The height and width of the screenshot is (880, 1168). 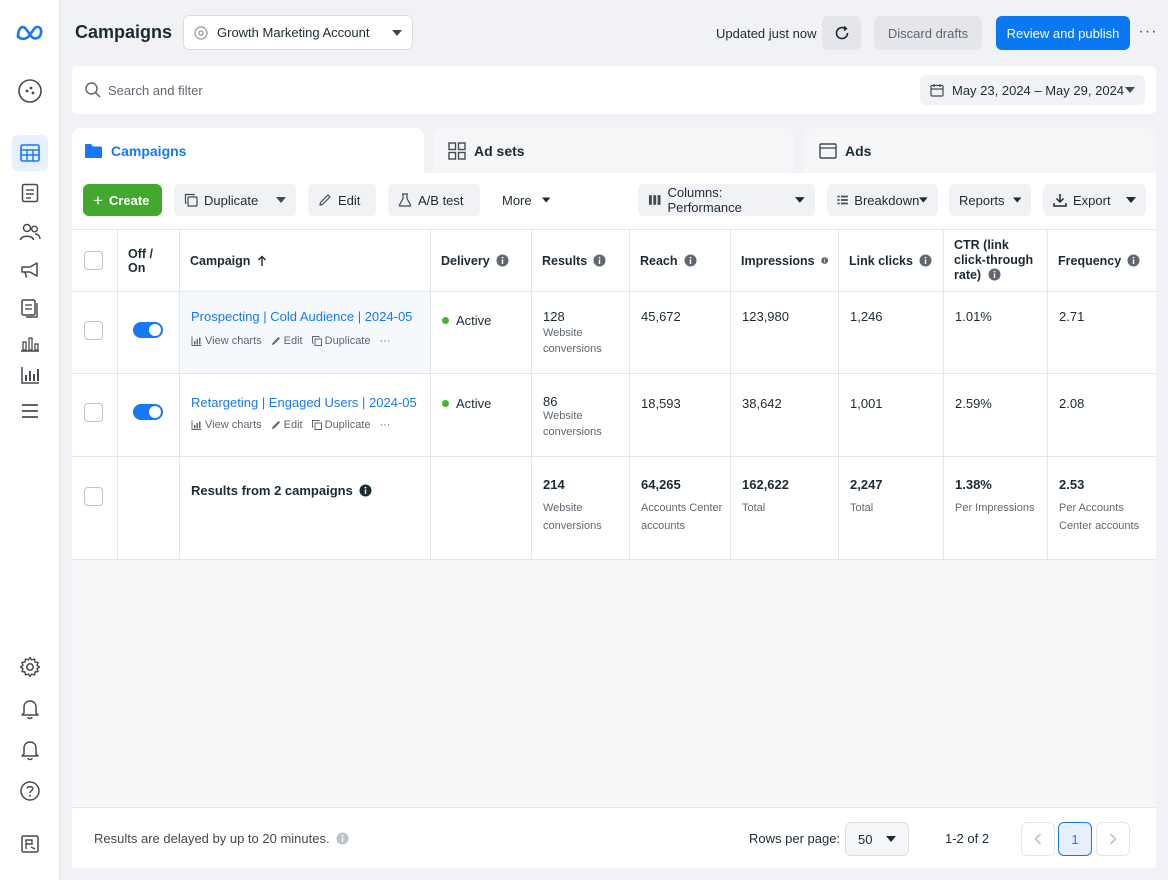 What do you see at coordinates (572, 424) in the screenshot?
I see `results-type: Website conversions` at bounding box center [572, 424].